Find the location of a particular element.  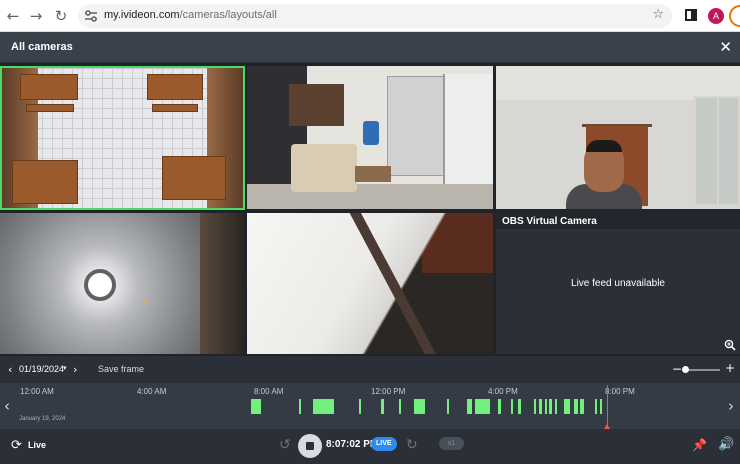

zoom-out-icon: − is located at coordinates (677, 369).